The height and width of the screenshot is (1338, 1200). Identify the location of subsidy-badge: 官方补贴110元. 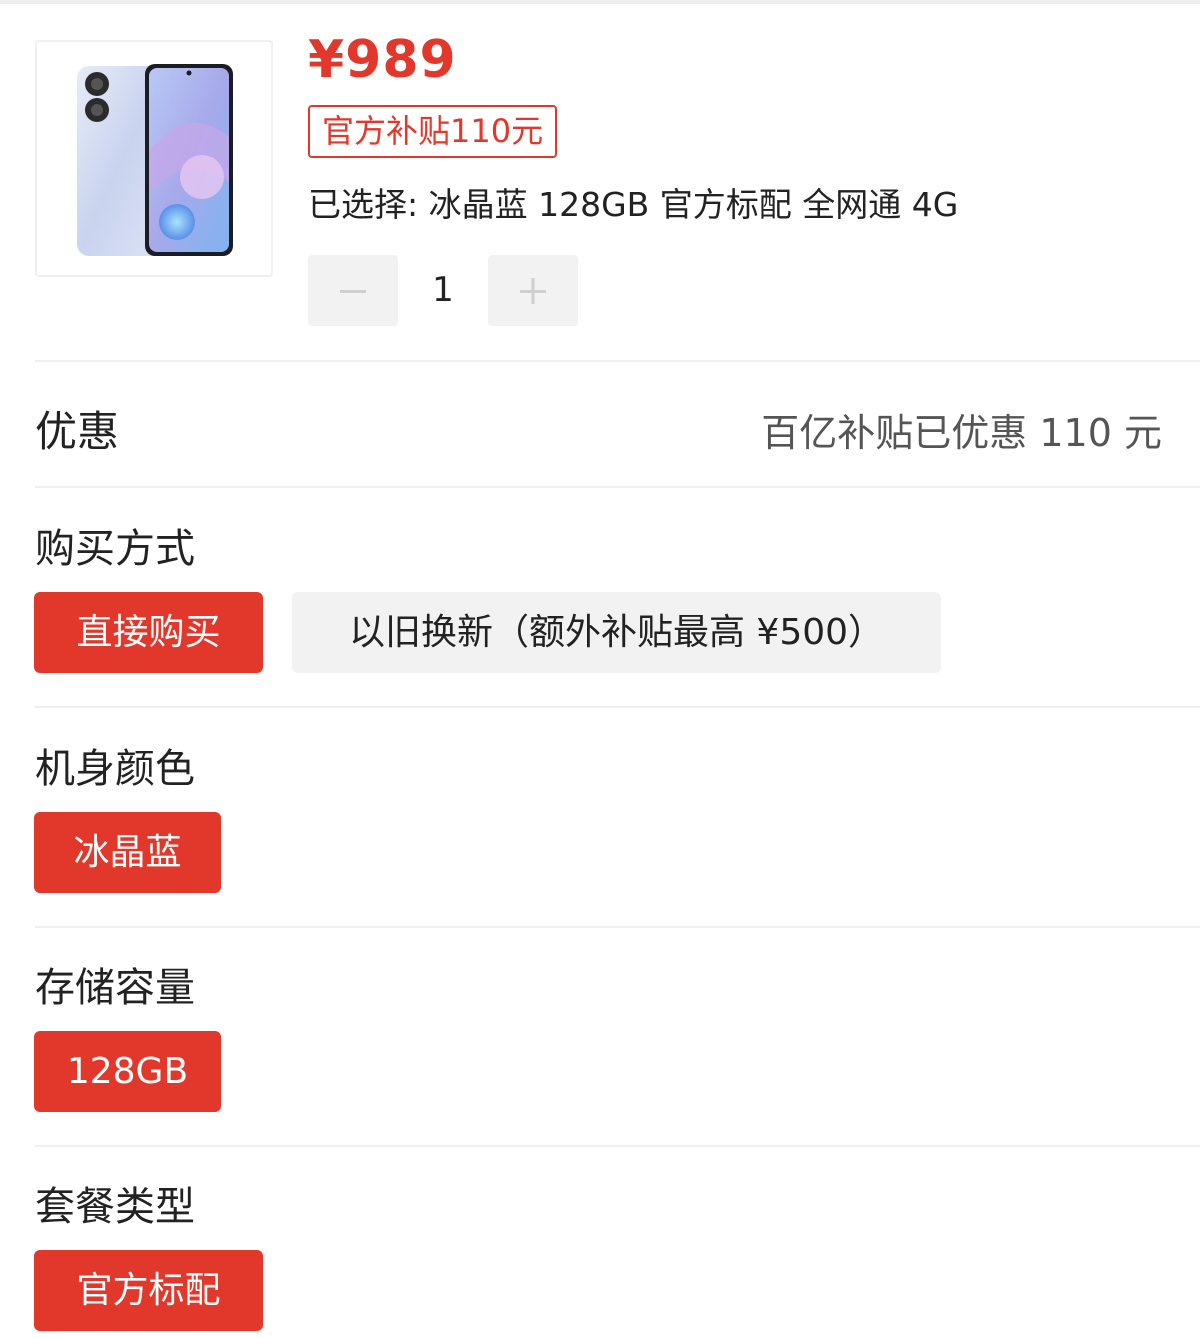
(433, 131).